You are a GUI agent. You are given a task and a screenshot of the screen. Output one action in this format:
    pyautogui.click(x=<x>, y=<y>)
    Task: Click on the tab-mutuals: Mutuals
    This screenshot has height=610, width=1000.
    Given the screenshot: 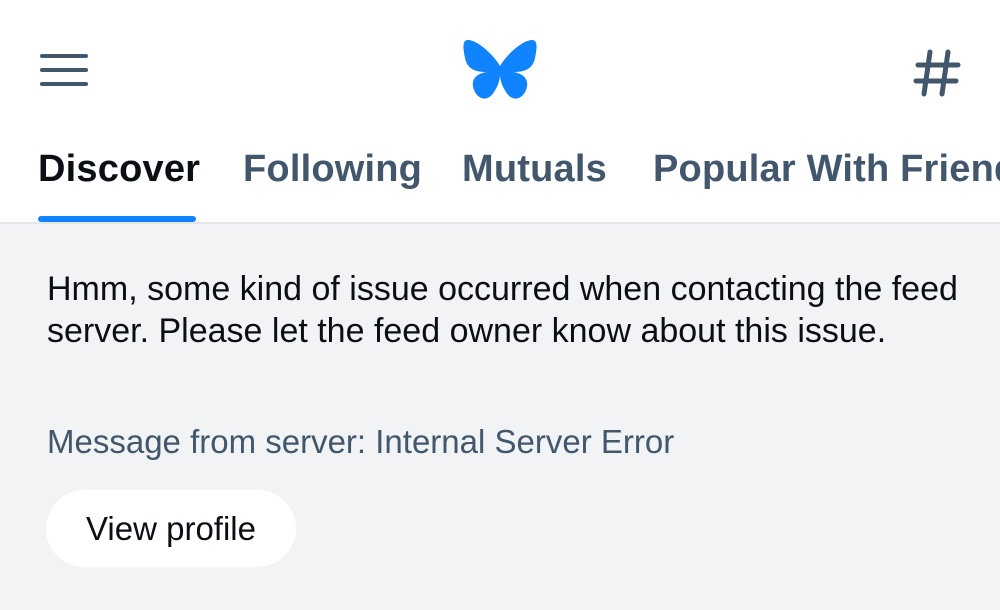 What is the action you would take?
    pyautogui.click(x=534, y=169)
    